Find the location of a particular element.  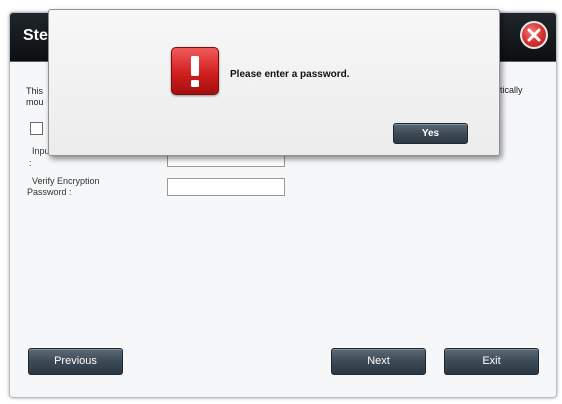

verify-password-input is located at coordinates (226, 187).